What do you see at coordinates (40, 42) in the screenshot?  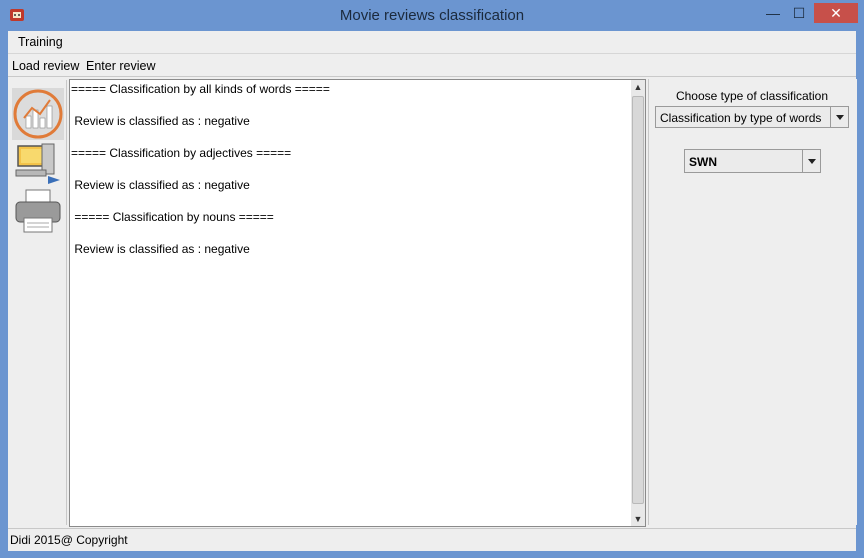 I see `menu-training: Training` at bounding box center [40, 42].